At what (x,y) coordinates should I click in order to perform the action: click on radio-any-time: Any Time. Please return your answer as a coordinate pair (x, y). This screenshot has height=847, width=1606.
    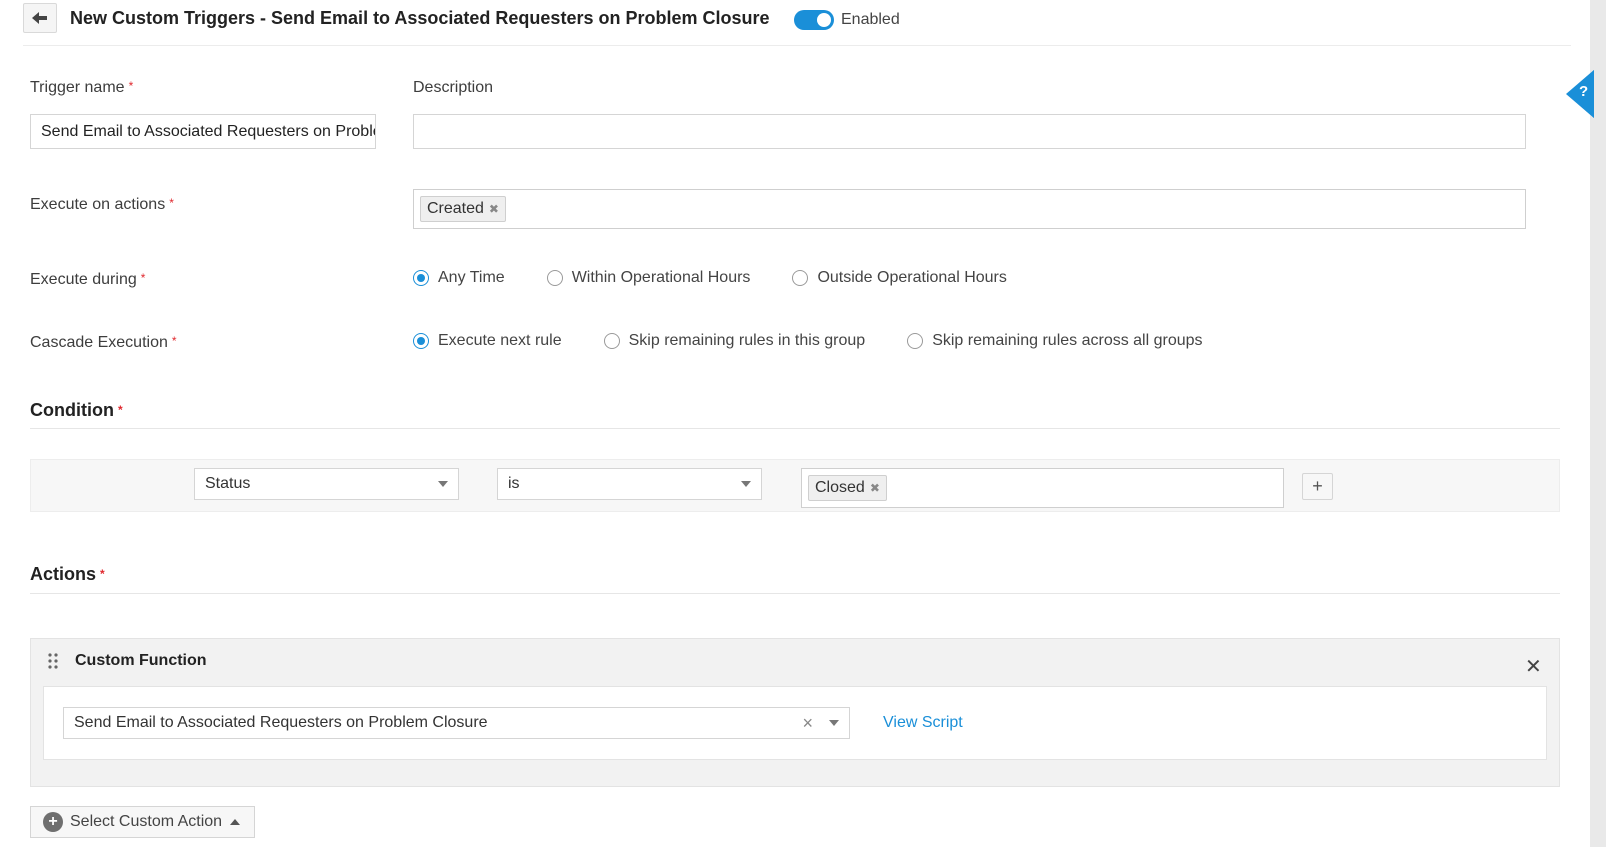
    Looking at the image, I should click on (459, 278).